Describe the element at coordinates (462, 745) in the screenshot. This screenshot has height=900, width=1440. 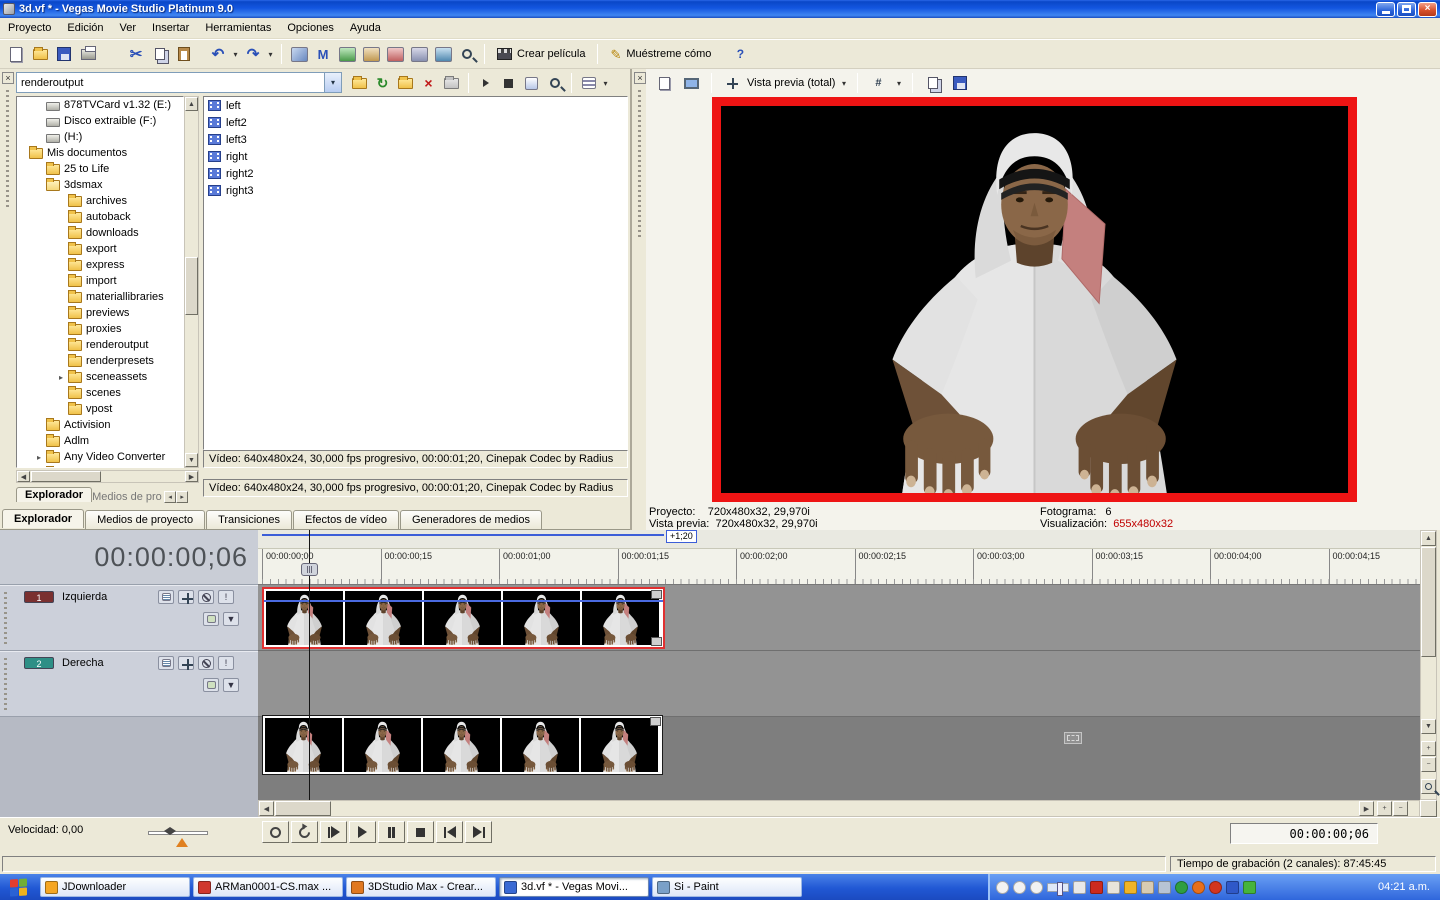
I see `video-event-derecha` at that location.